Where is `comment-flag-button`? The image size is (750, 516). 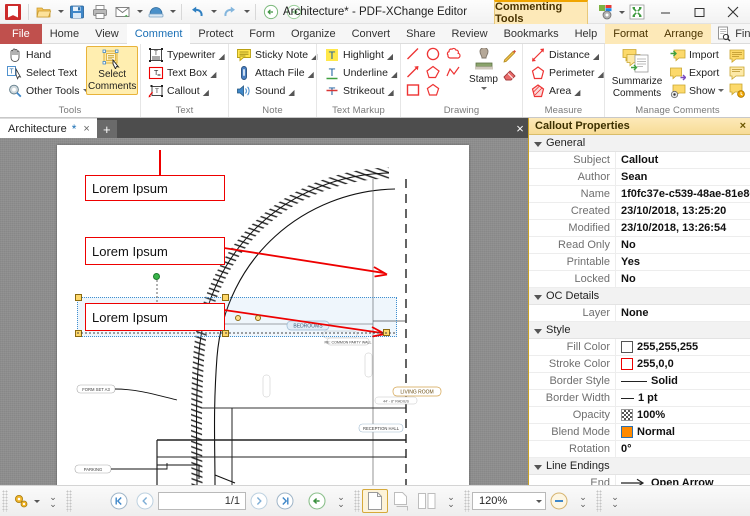 comment-flag-button is located at coordinates (737, 73).